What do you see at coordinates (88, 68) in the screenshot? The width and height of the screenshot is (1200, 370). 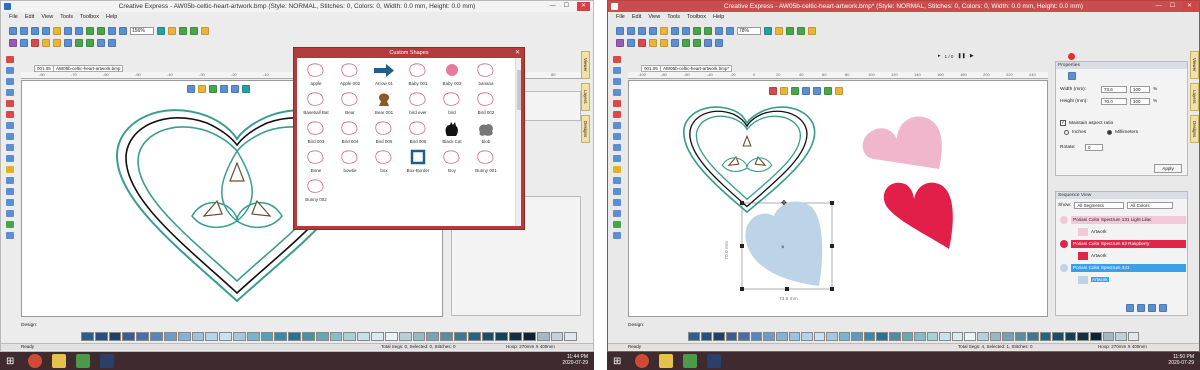 I see `tab-celtic-heart: AW05b-celtic-heart-artwork.bmp` at bounding box center [88, 68].